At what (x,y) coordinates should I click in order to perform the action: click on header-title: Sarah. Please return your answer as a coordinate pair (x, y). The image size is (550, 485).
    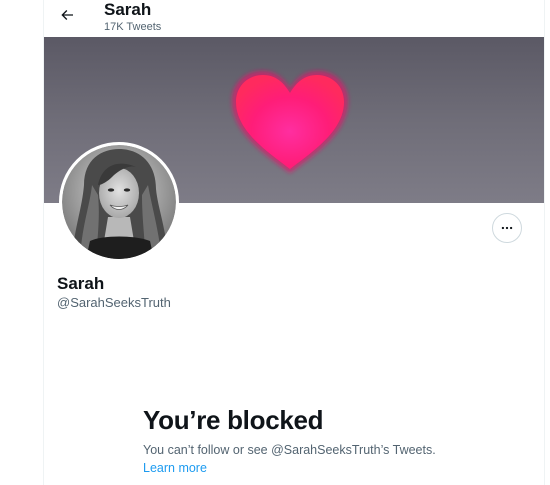
    Looking at the image, I should click on (128, 9).